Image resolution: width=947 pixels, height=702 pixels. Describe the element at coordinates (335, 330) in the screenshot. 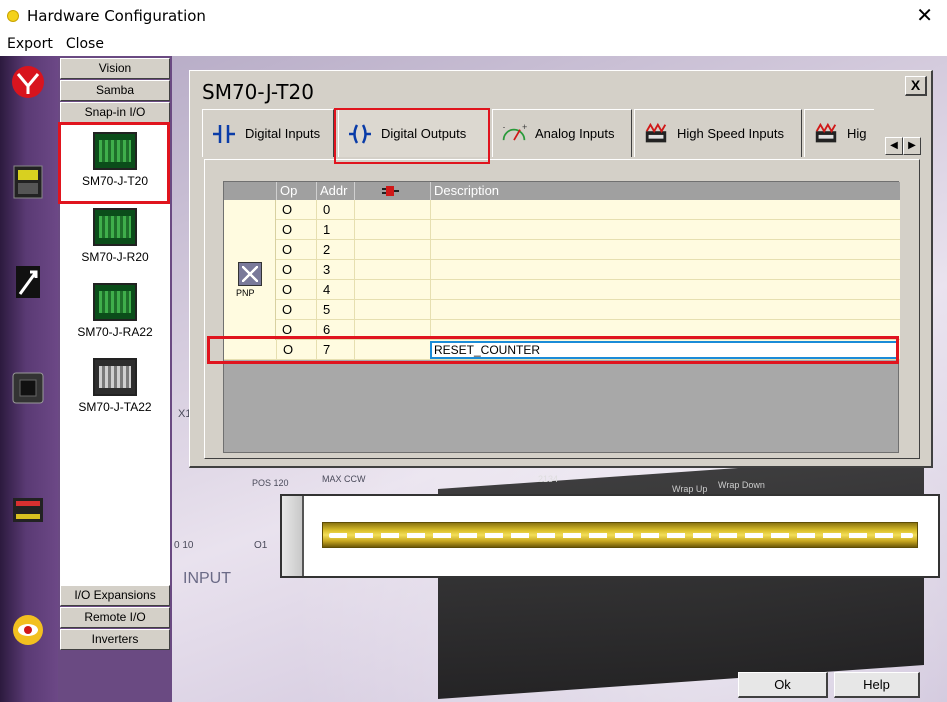

I see `cell-addr: 6` at that location.